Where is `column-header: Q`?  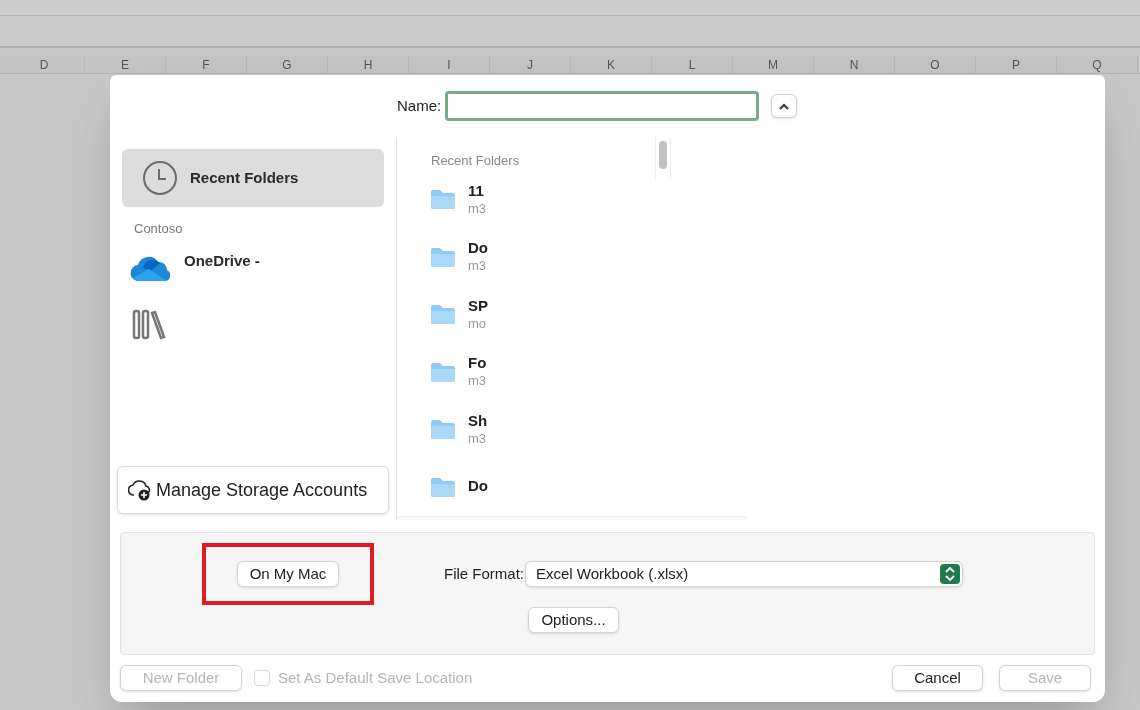 column-header: Q is located at coordinates (1097, 64).